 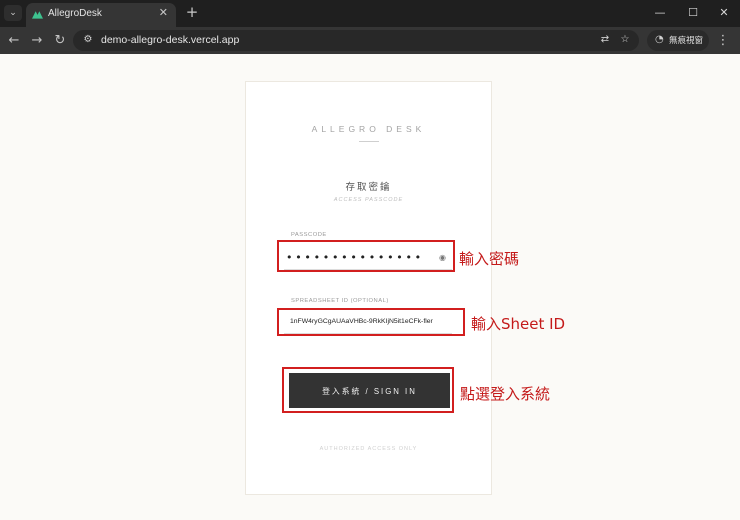 I want to click on address-bar: ⚙ demo-allegro-desk.vercel.app ⇄ ☆, so click(x=356, y=40).